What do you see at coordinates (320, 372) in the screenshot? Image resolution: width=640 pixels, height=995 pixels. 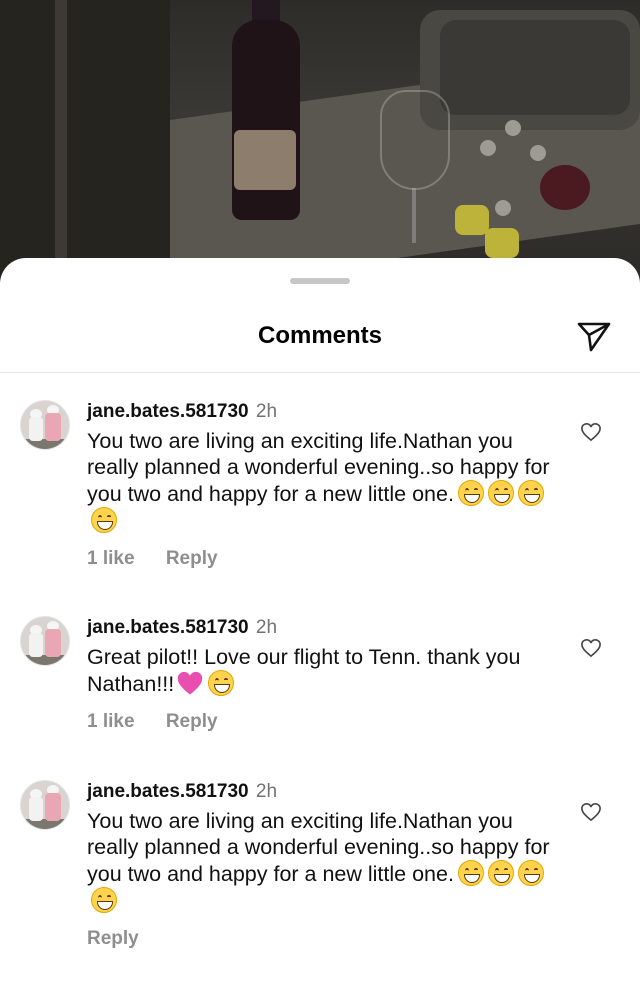 I see `header-divider` at bounding box center [320, 372].